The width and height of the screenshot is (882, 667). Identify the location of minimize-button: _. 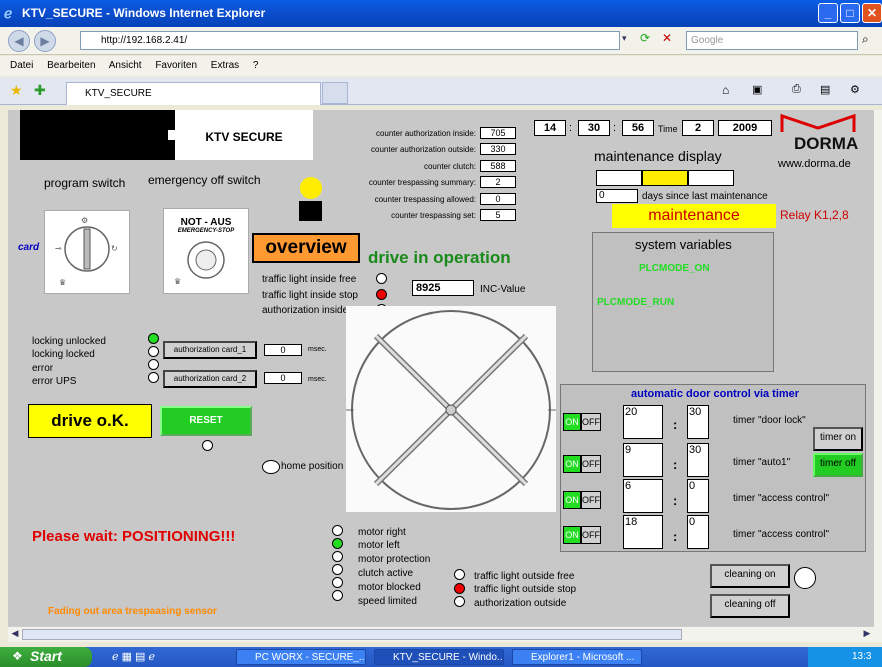
(828, 13).